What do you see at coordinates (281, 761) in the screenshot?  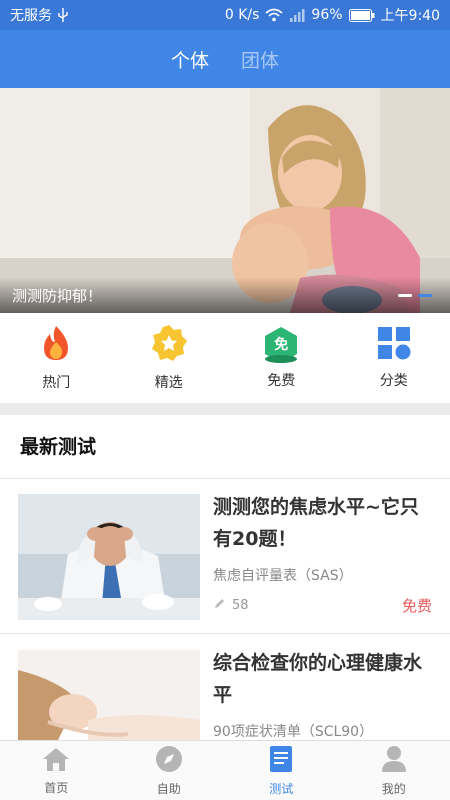 I see `book-icon` at bounding box center [281, 761].